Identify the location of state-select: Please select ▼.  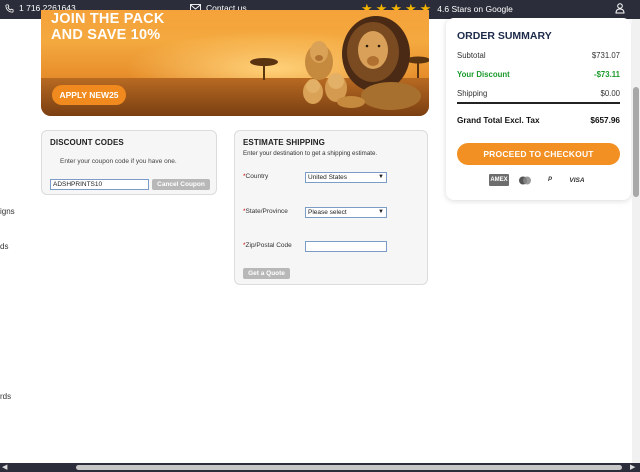
(346, 212).